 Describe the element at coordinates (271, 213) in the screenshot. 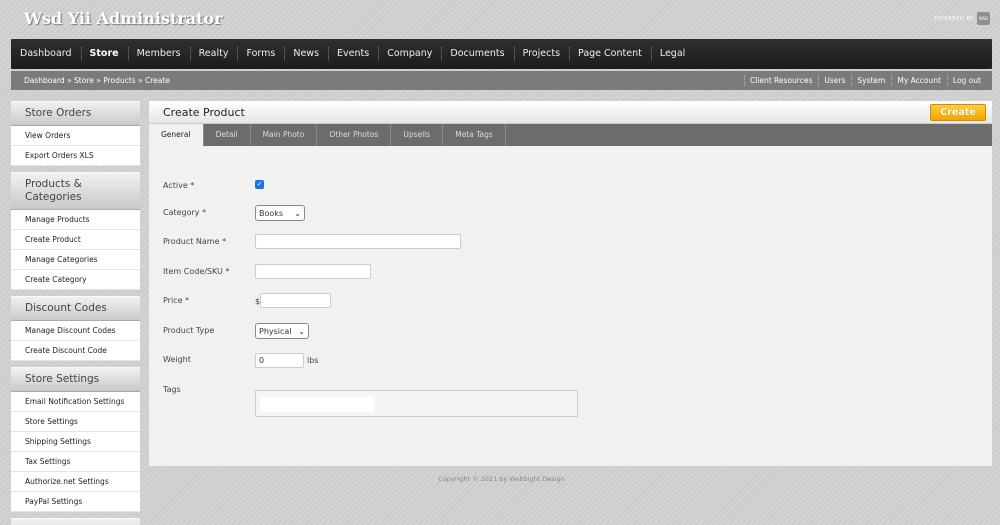

I see `category-select-value: Books` at that location.